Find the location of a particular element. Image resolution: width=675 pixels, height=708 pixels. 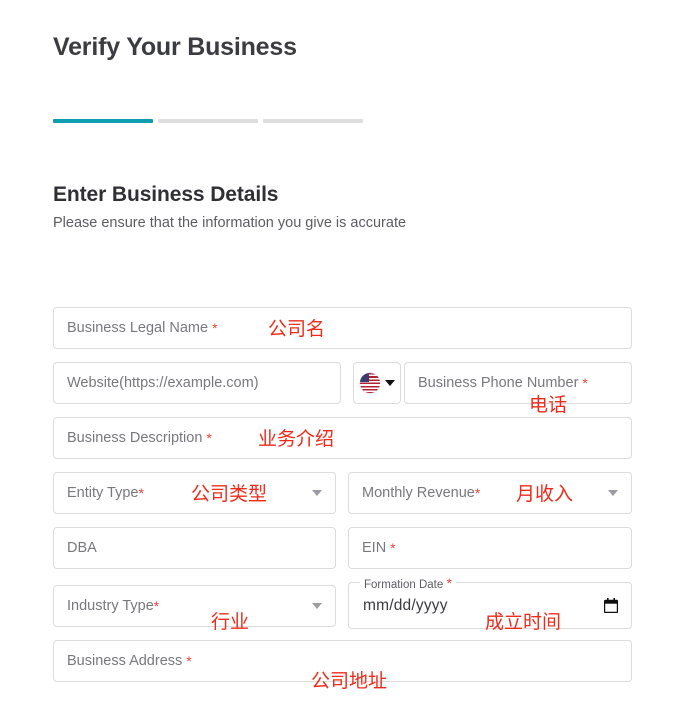

website-input: Website(https://example.com) is located at coordinates (197, 383).